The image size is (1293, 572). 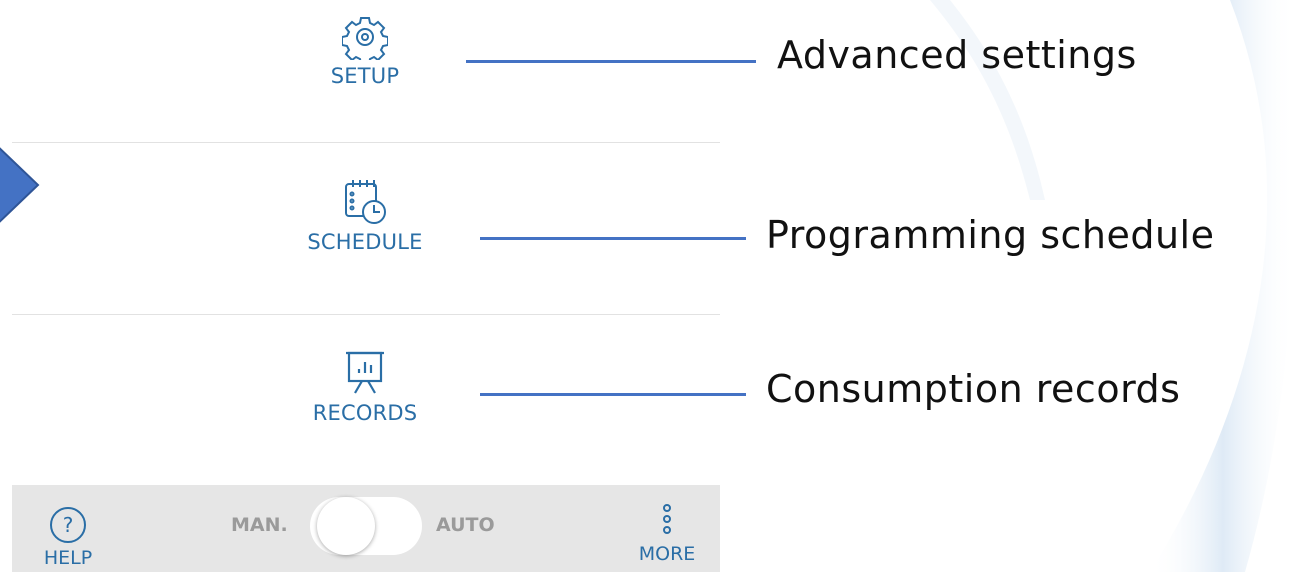 What do you see at coordinates (667, 519) in the screenshot?
I see `more-vertical-icon` at bounding box center [667, 519].